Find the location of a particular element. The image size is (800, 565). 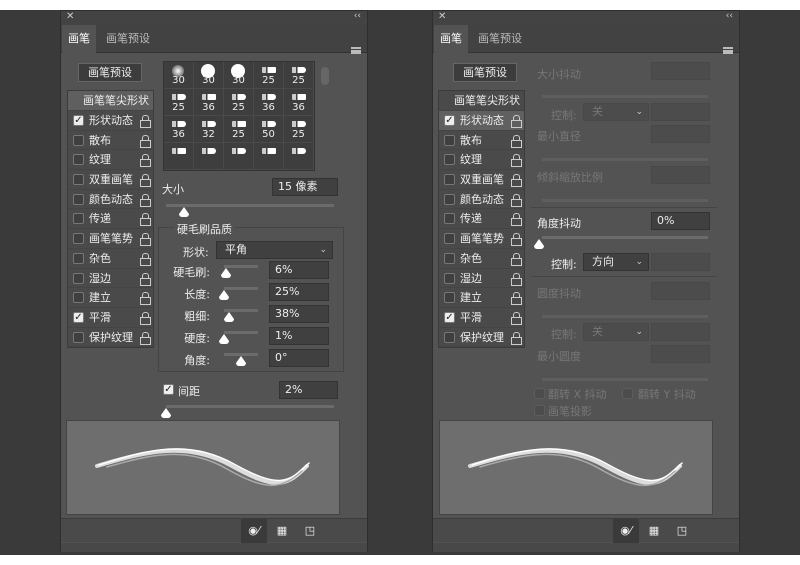

angle-jitter-slider-track is located at coordinates (625, 237).